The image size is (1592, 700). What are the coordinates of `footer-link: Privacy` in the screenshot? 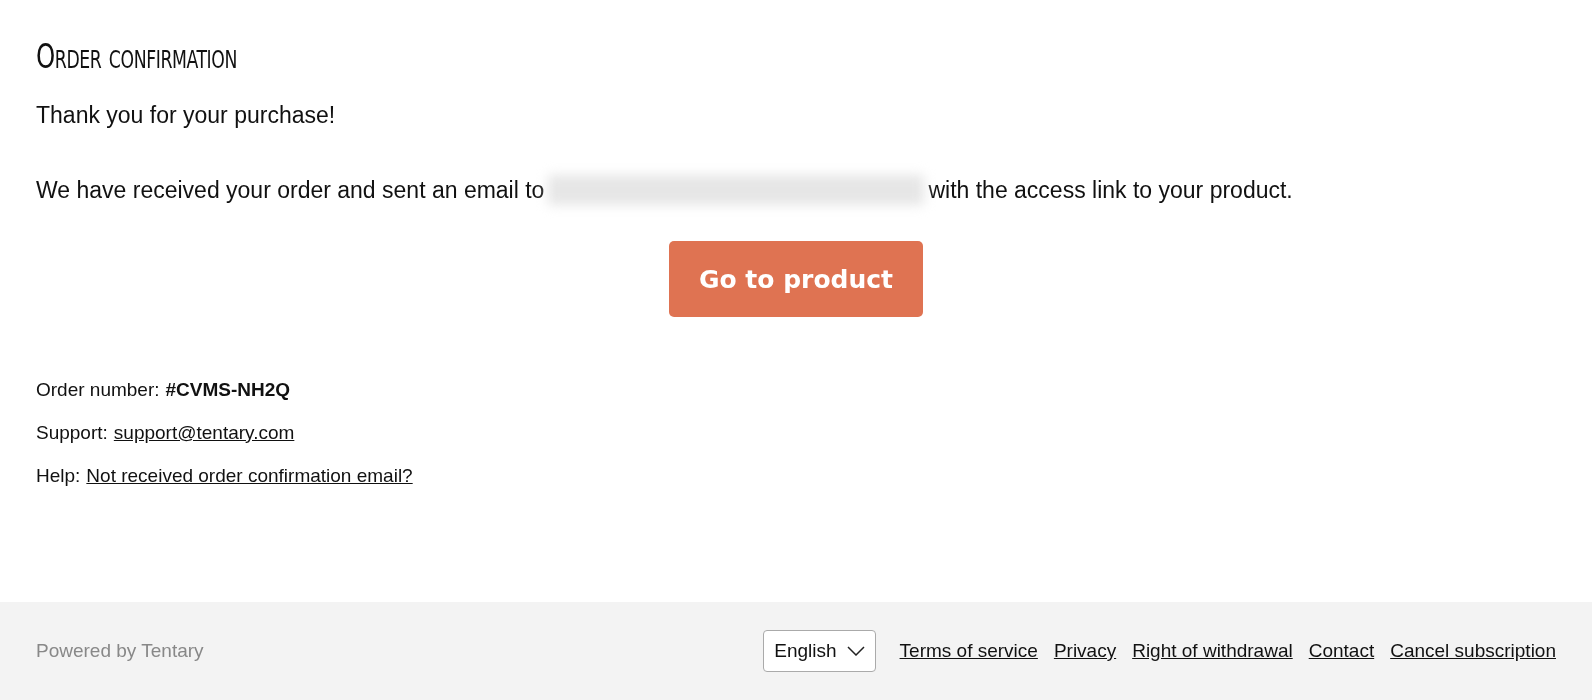 It's located at (1085, 651).